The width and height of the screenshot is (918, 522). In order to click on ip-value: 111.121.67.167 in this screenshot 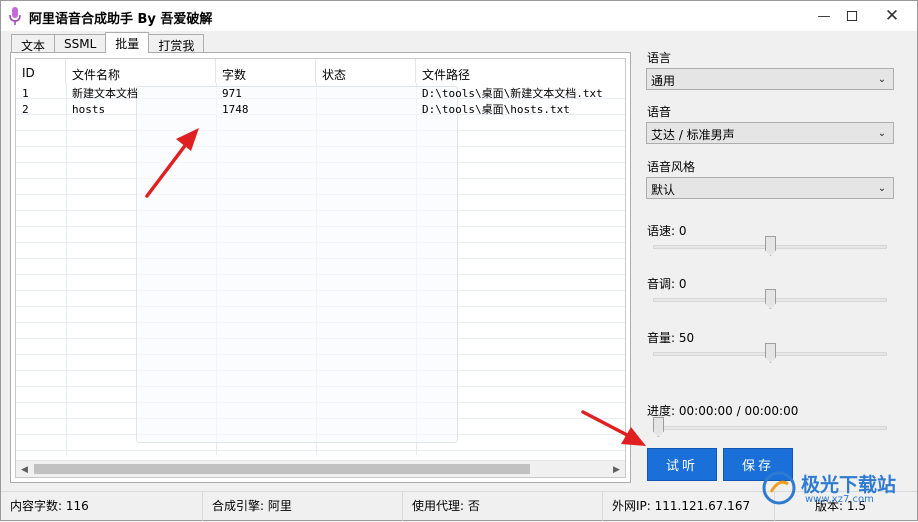, I will do `click(702, 506)`.